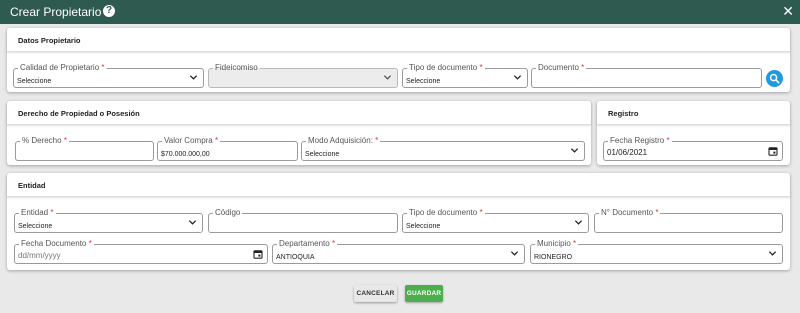 The image size is (800, 313). Describe the element at coordinates (295, 257) in the screenshot. I see `field-value: ANTIOQUIA` at that location.